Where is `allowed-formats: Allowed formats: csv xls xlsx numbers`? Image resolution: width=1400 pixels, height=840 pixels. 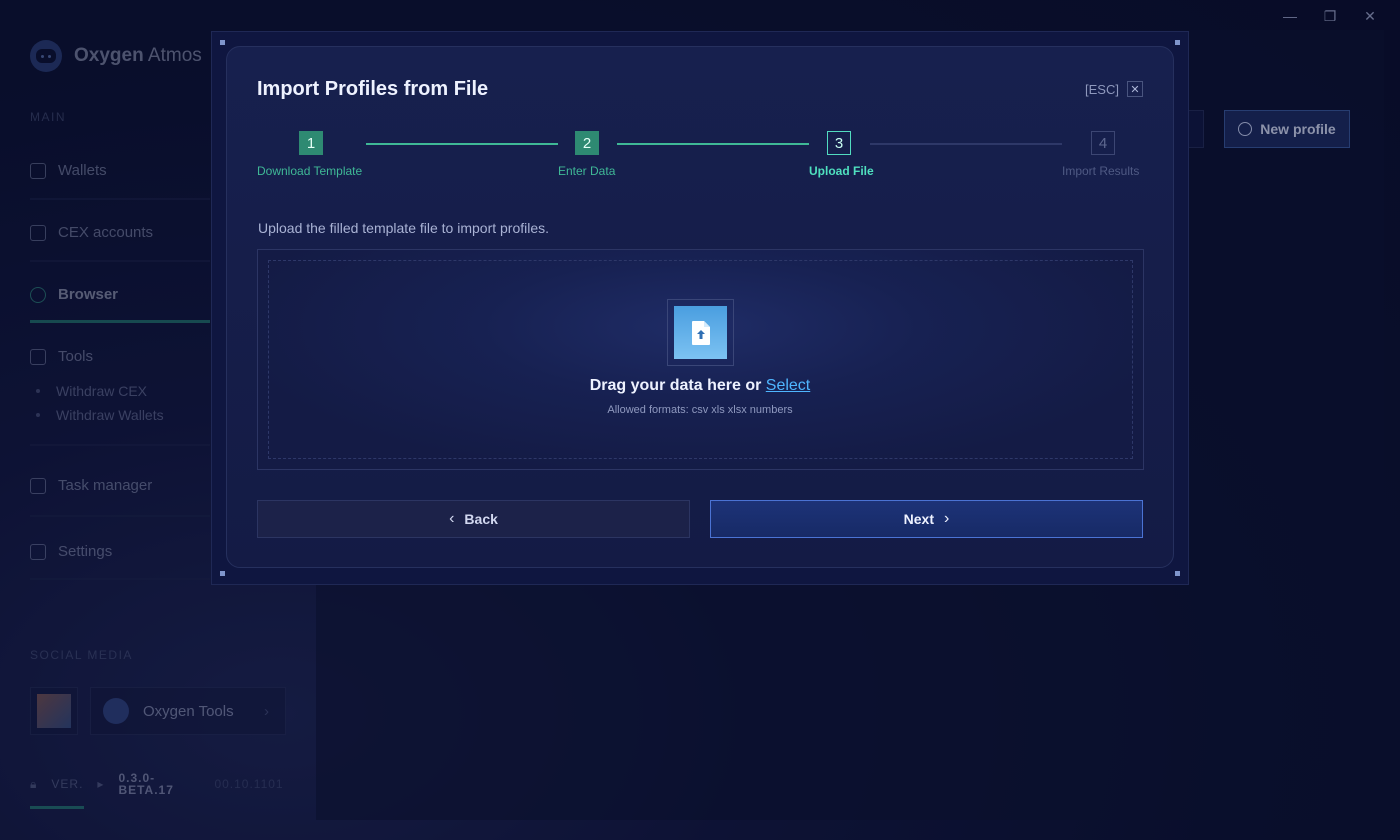
allowed-formats: Allowed formats: csv xls xlsx numbers is located at coordinates (700, 410).